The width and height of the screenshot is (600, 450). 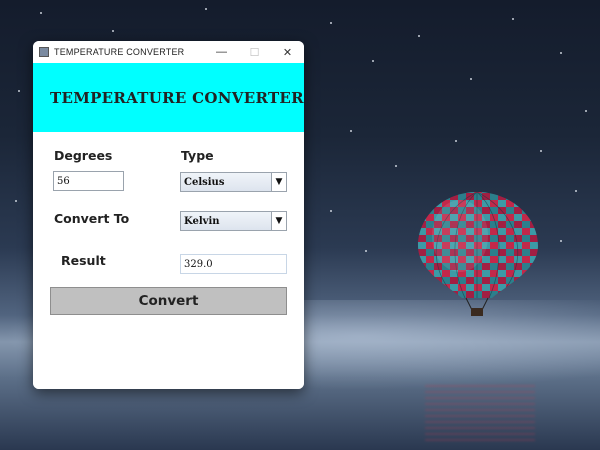 I want to click on convert-to-selected-value: Kelvin, so click(x=202, y=221).